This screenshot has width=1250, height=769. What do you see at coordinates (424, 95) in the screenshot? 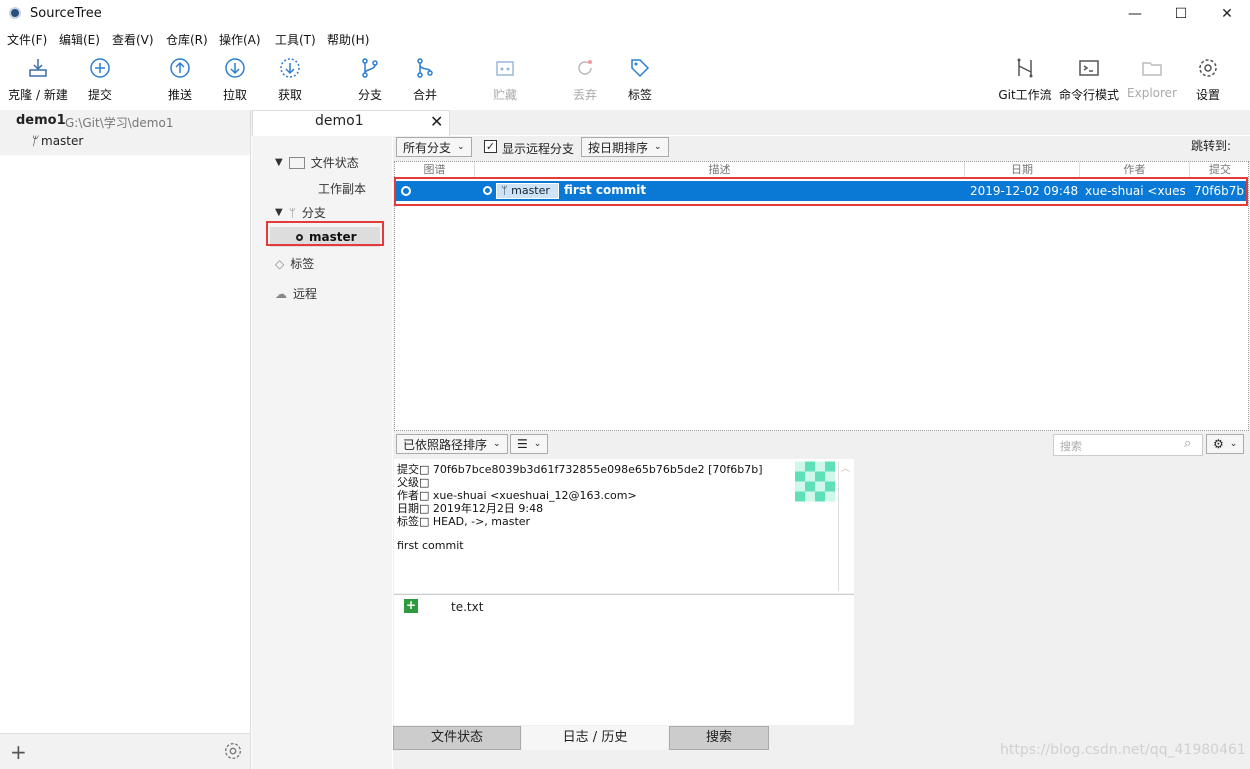
I see `merge-label: 合并` at bounding box center [424, 95].